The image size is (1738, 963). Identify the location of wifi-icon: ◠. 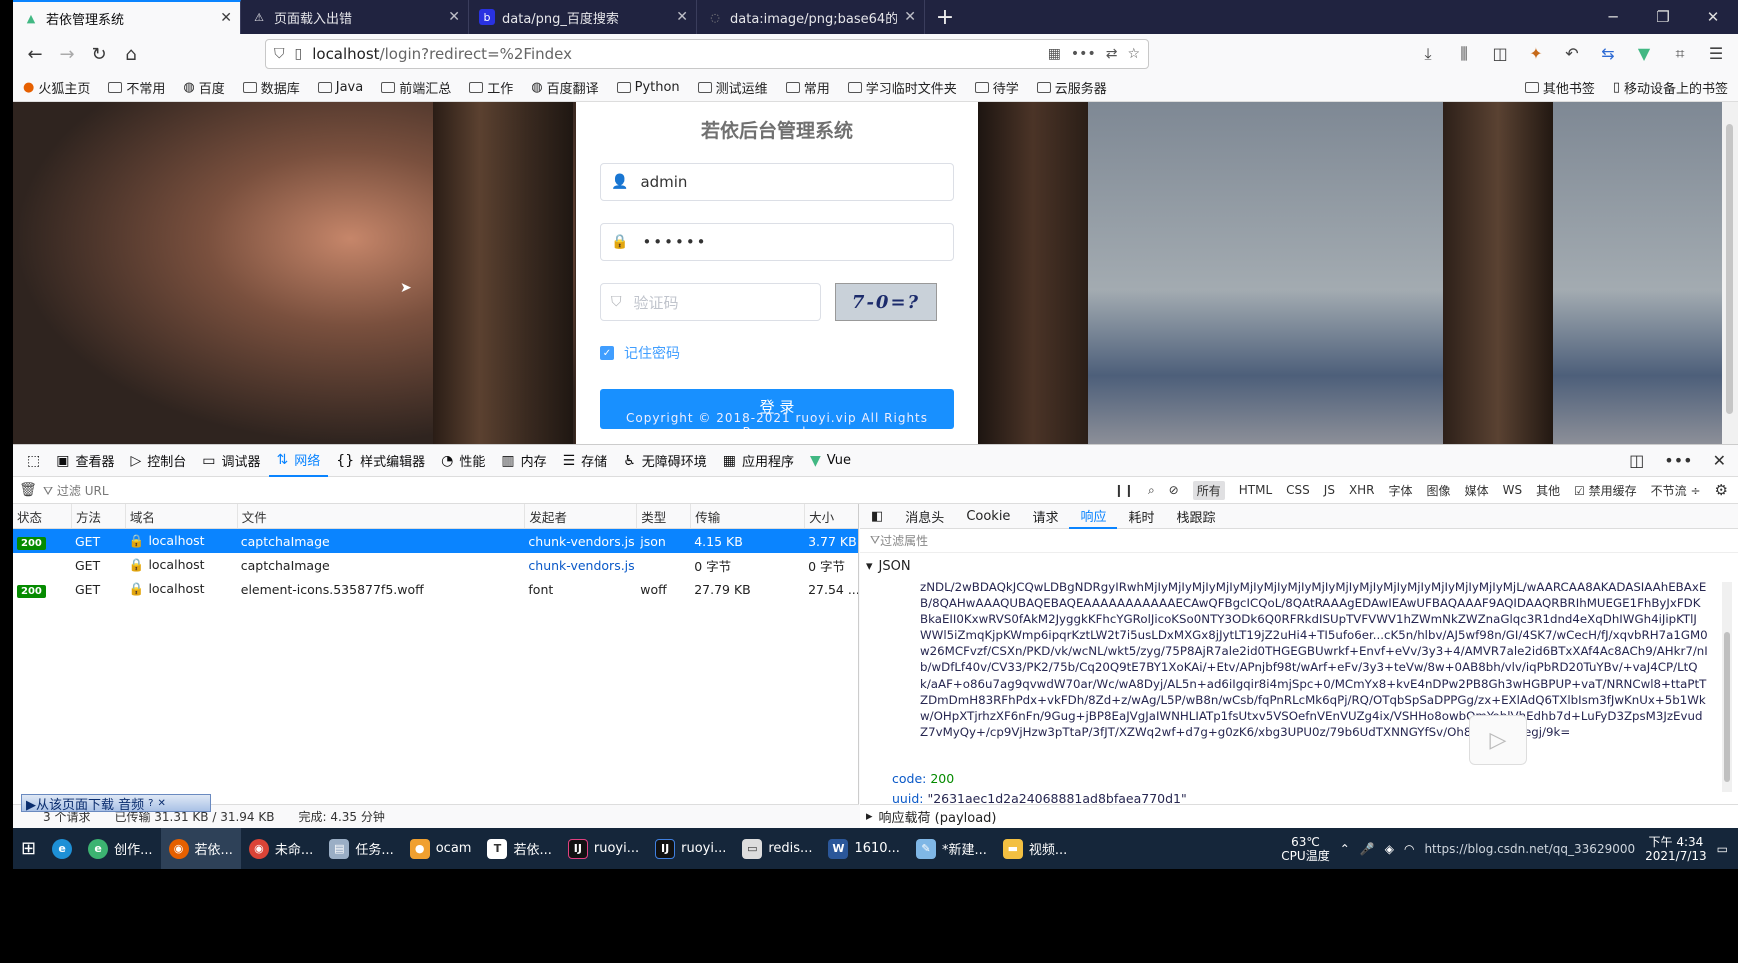
(1409, 849).